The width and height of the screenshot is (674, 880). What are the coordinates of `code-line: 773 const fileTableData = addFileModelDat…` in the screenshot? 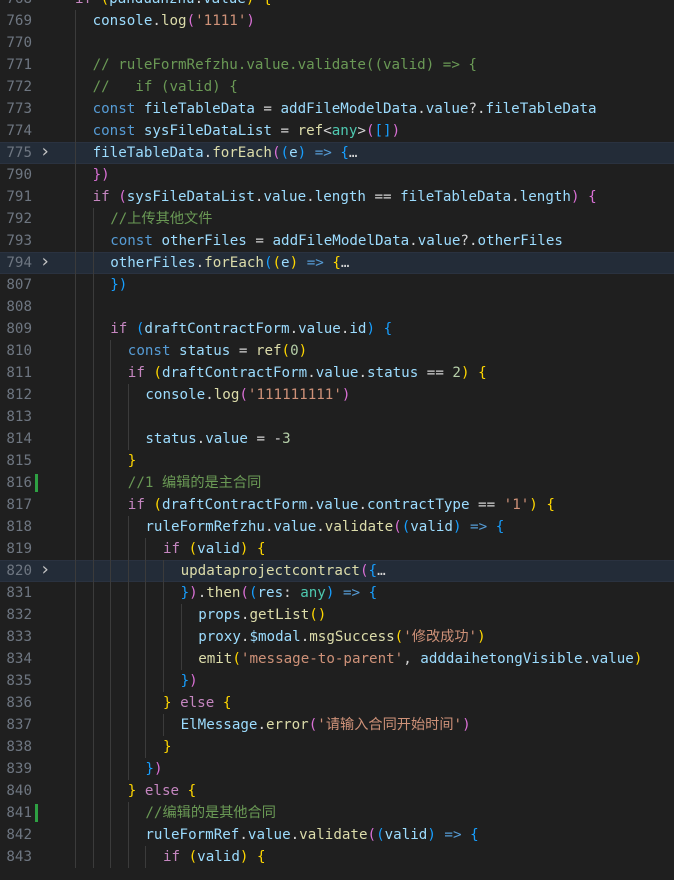 It's located at (337, 109).